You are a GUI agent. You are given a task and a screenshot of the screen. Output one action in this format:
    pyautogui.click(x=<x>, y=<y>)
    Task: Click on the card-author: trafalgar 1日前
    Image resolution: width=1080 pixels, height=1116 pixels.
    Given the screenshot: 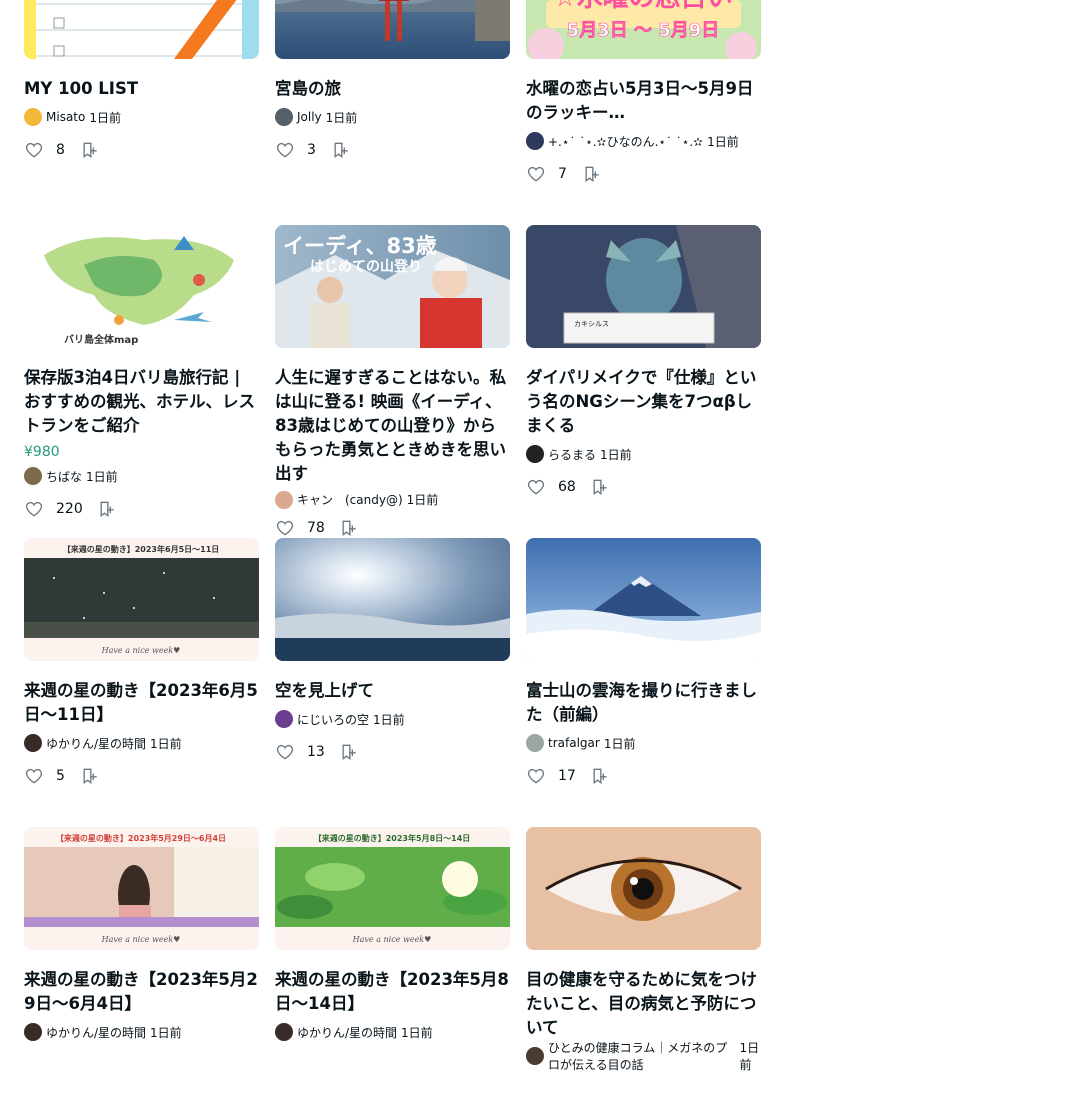 What is the action you would take?
    pyautogui.click(x=643, y=743)
    